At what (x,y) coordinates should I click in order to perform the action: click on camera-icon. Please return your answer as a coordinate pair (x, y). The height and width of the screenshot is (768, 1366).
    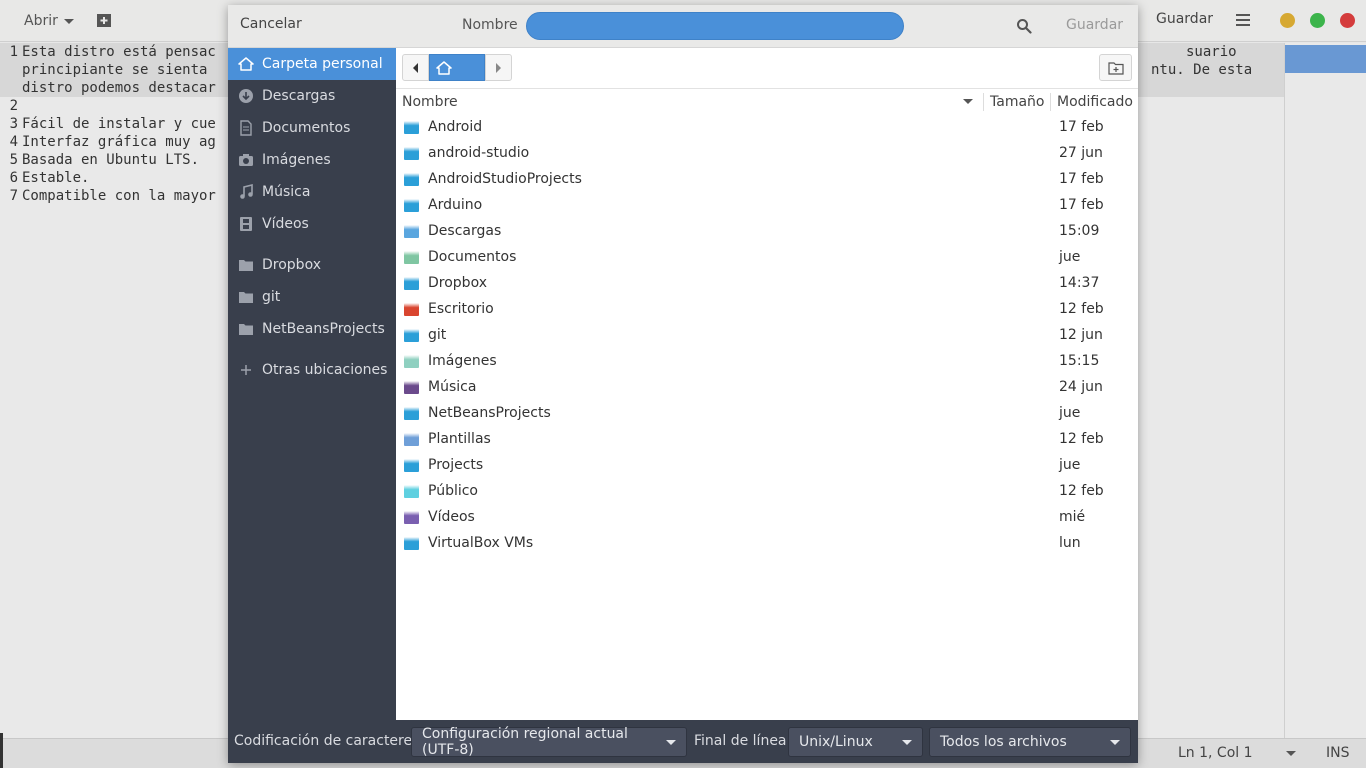
    Looking at the image, I should click on (246, 160).